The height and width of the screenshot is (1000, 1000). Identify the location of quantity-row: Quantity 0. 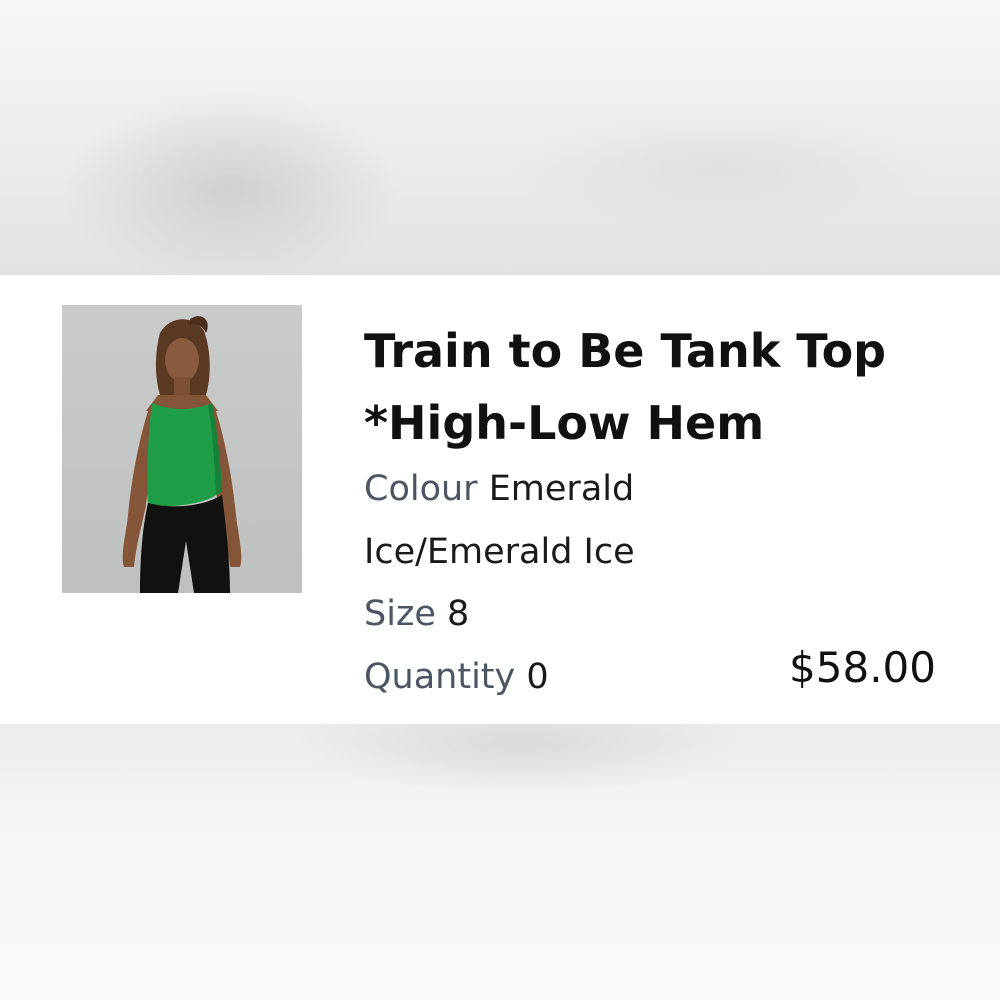
(456, 677).